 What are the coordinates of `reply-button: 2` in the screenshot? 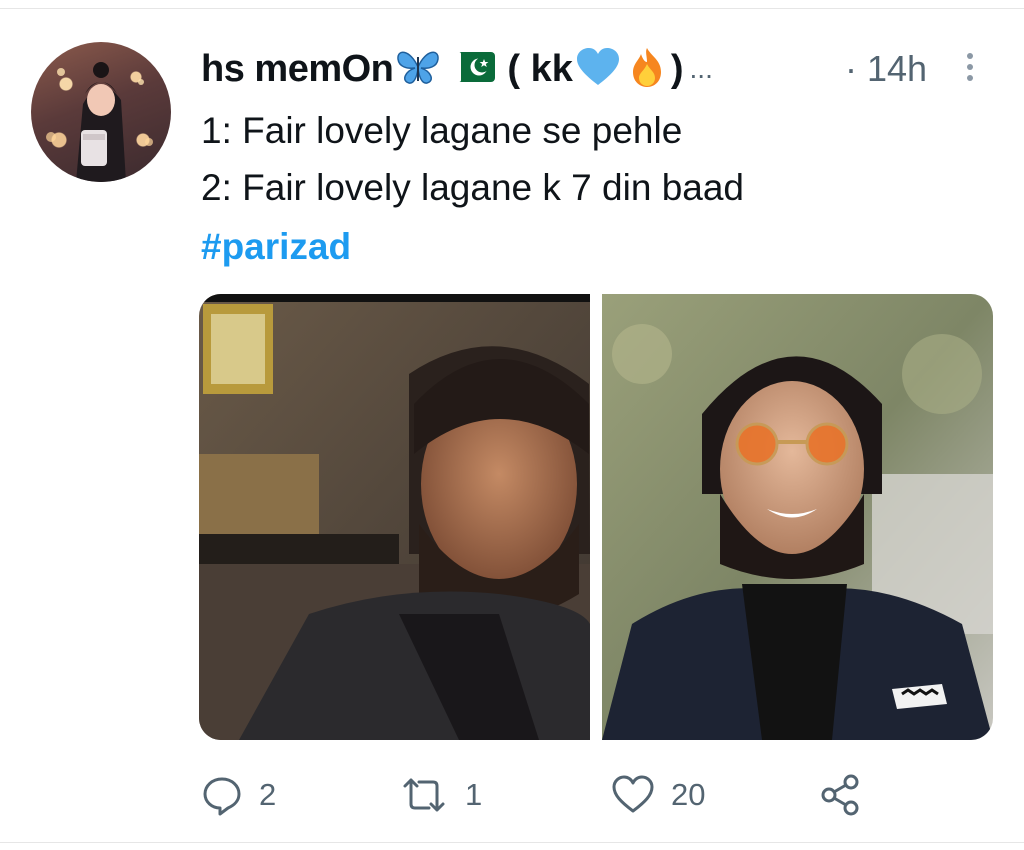 It's located at (238, 795).